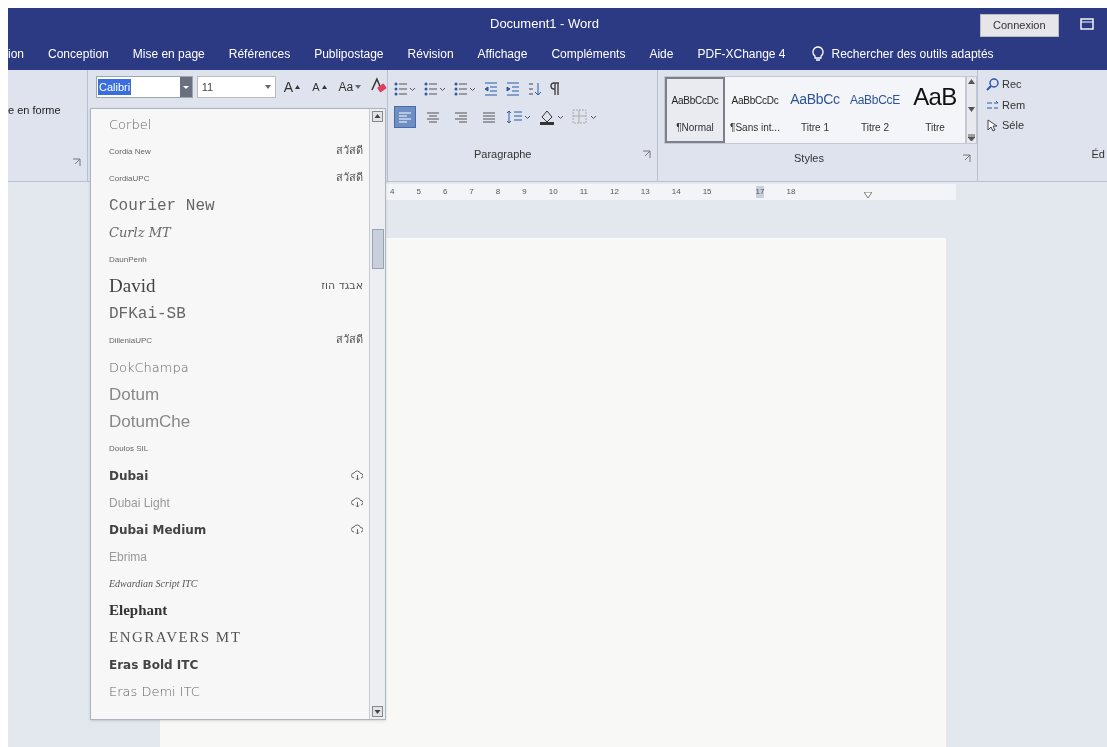 The image size is (1107, 747). Describe the element at coordinates (377, 249) in the screenshot. I see `scroll-thumb` at that location.